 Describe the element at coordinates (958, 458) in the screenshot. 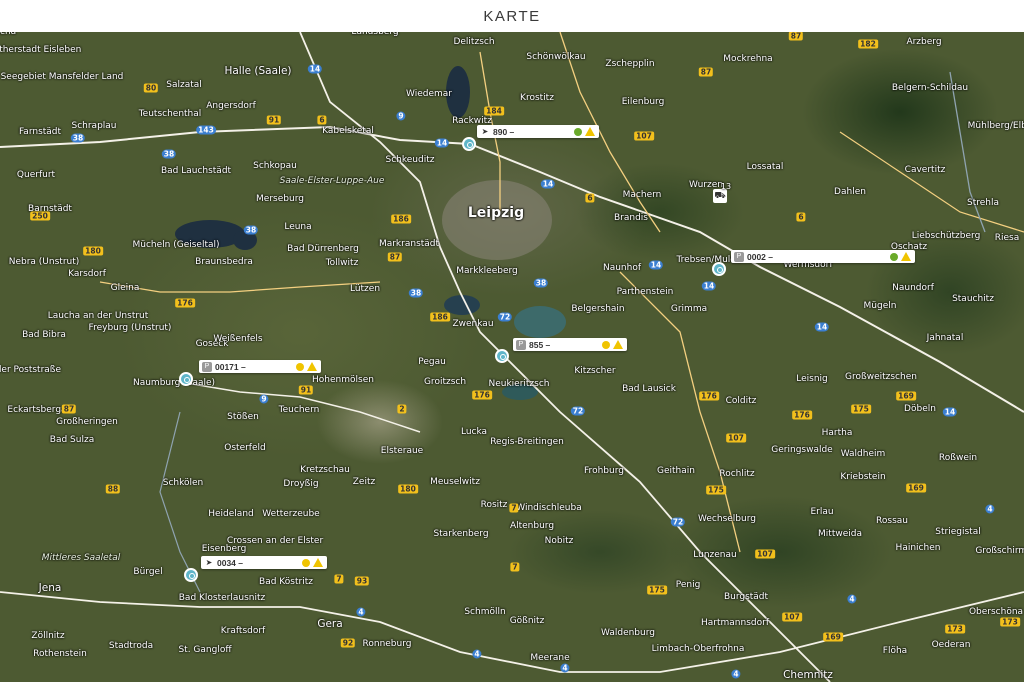

I see `place-label: Roßwein` at that location.